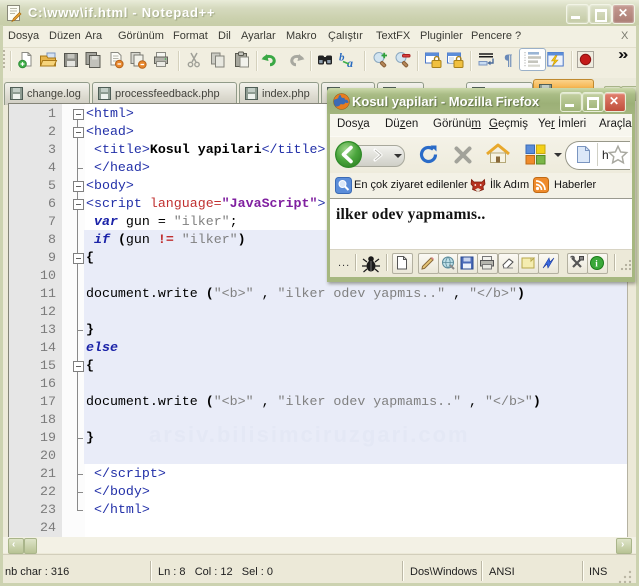 The height and width of the screenshot is (586, 639). What do you see at coordinates (350, 62) in the screenshot?
I see `svg-text: a` at bounding box center [350, 62].